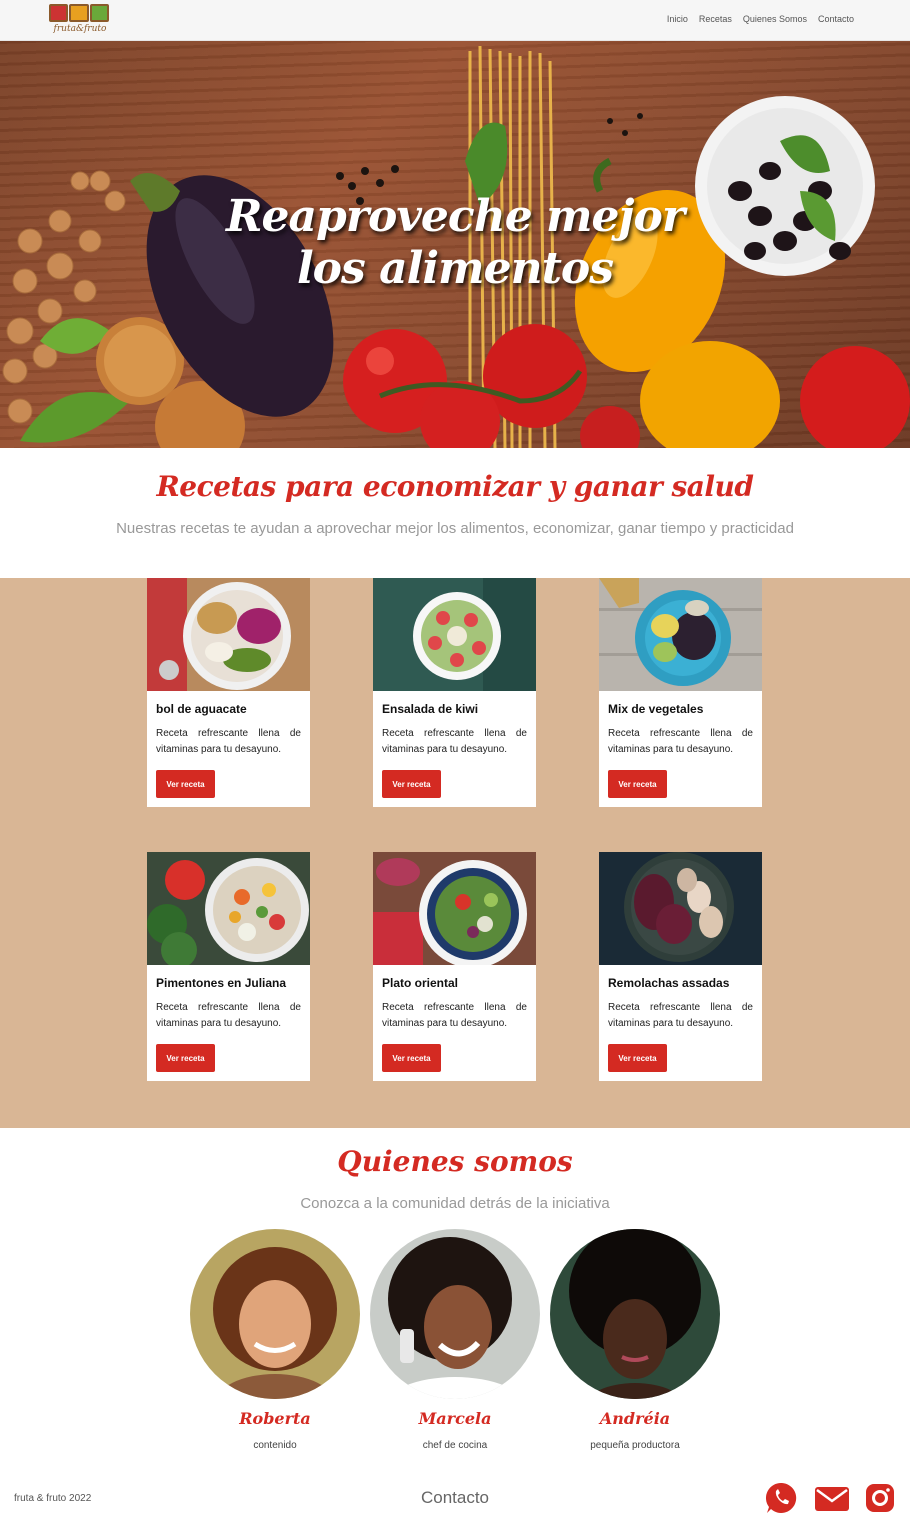 The width and height of the screenshot is (910, 1528). I want to click on team-member-andreia: Andréia pequeña productora, so click(635, 1349).